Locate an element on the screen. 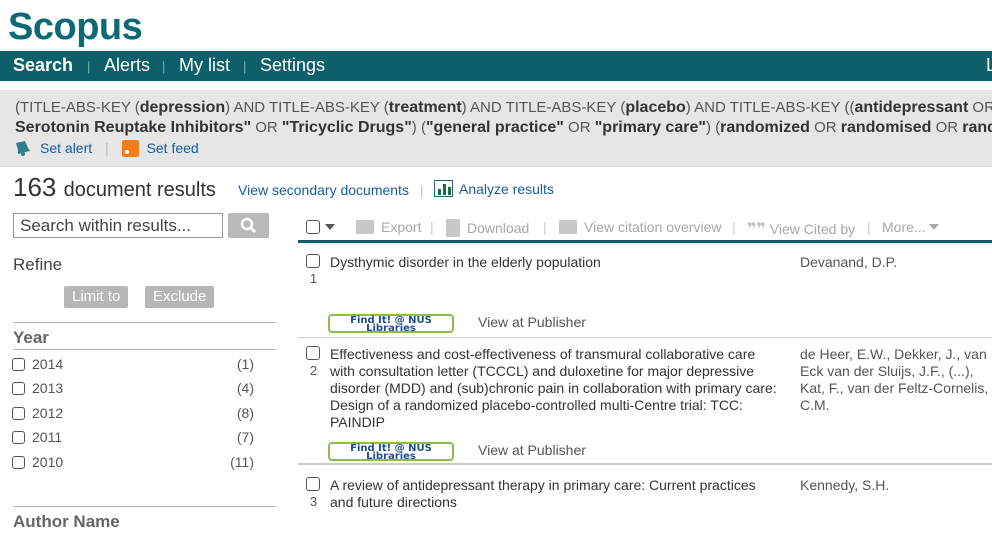 The image size is (992, 533). download-icon is located at coordinates (453, 228).